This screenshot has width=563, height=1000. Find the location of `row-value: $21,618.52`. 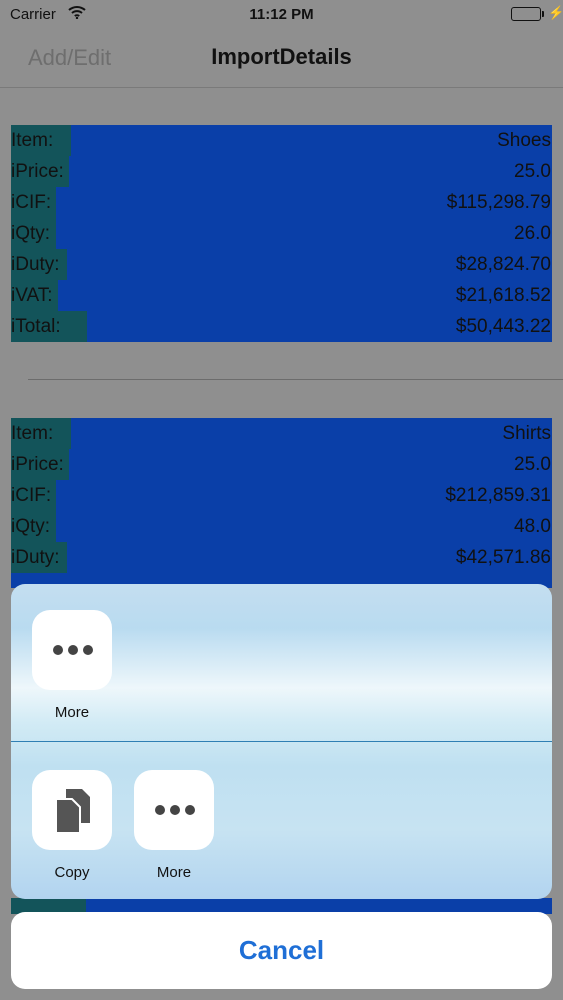

row-value: $21,618.52 is located at coordinates (503, 295).